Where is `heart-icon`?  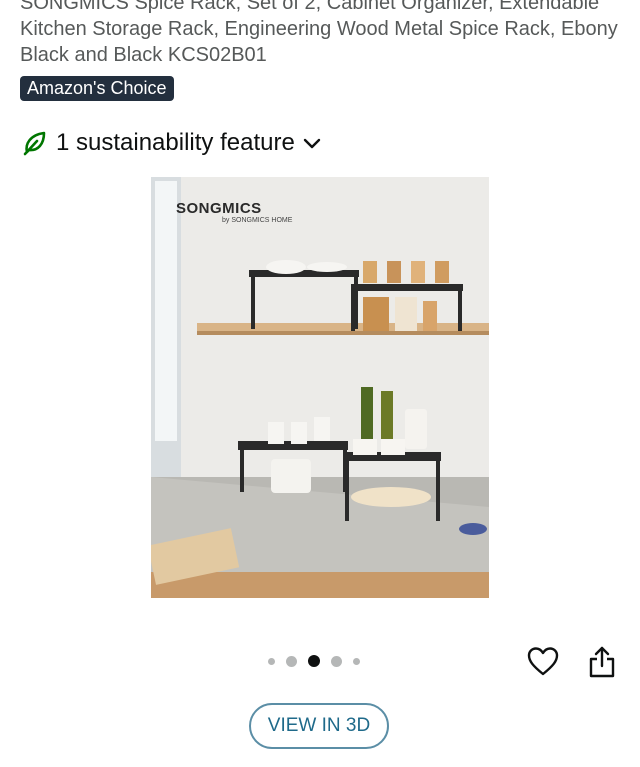 heart-icon is located at coordinates (543, 662).